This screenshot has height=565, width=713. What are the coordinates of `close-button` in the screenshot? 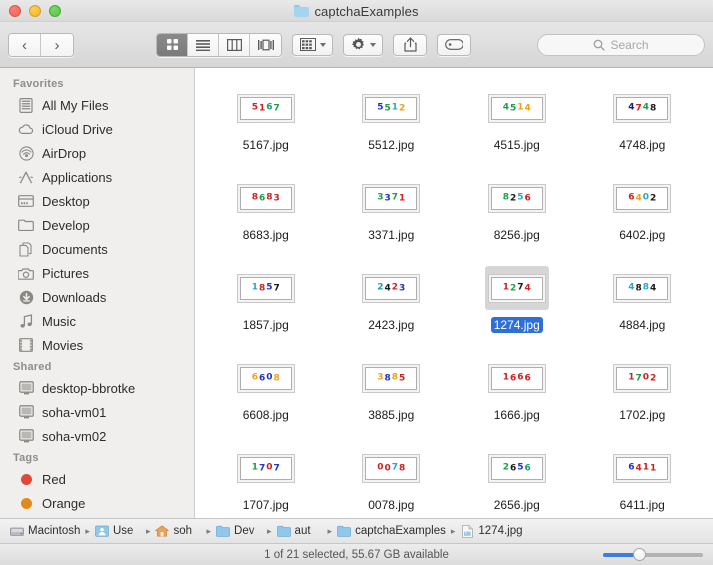 It's located at (15, 11).